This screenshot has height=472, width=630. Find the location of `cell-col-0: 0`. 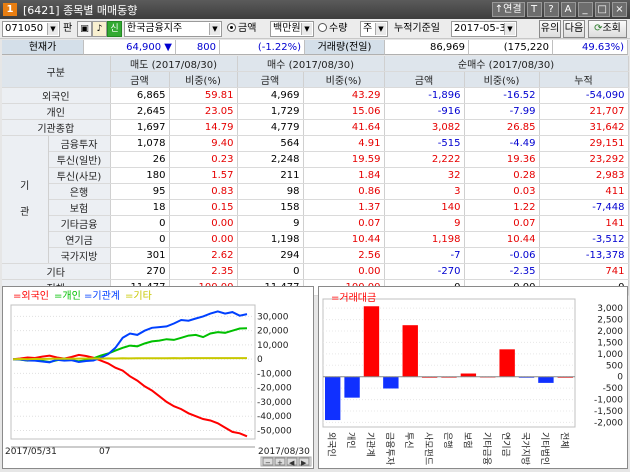

cell-col-0: 0 is located at coordinates (140, 223).